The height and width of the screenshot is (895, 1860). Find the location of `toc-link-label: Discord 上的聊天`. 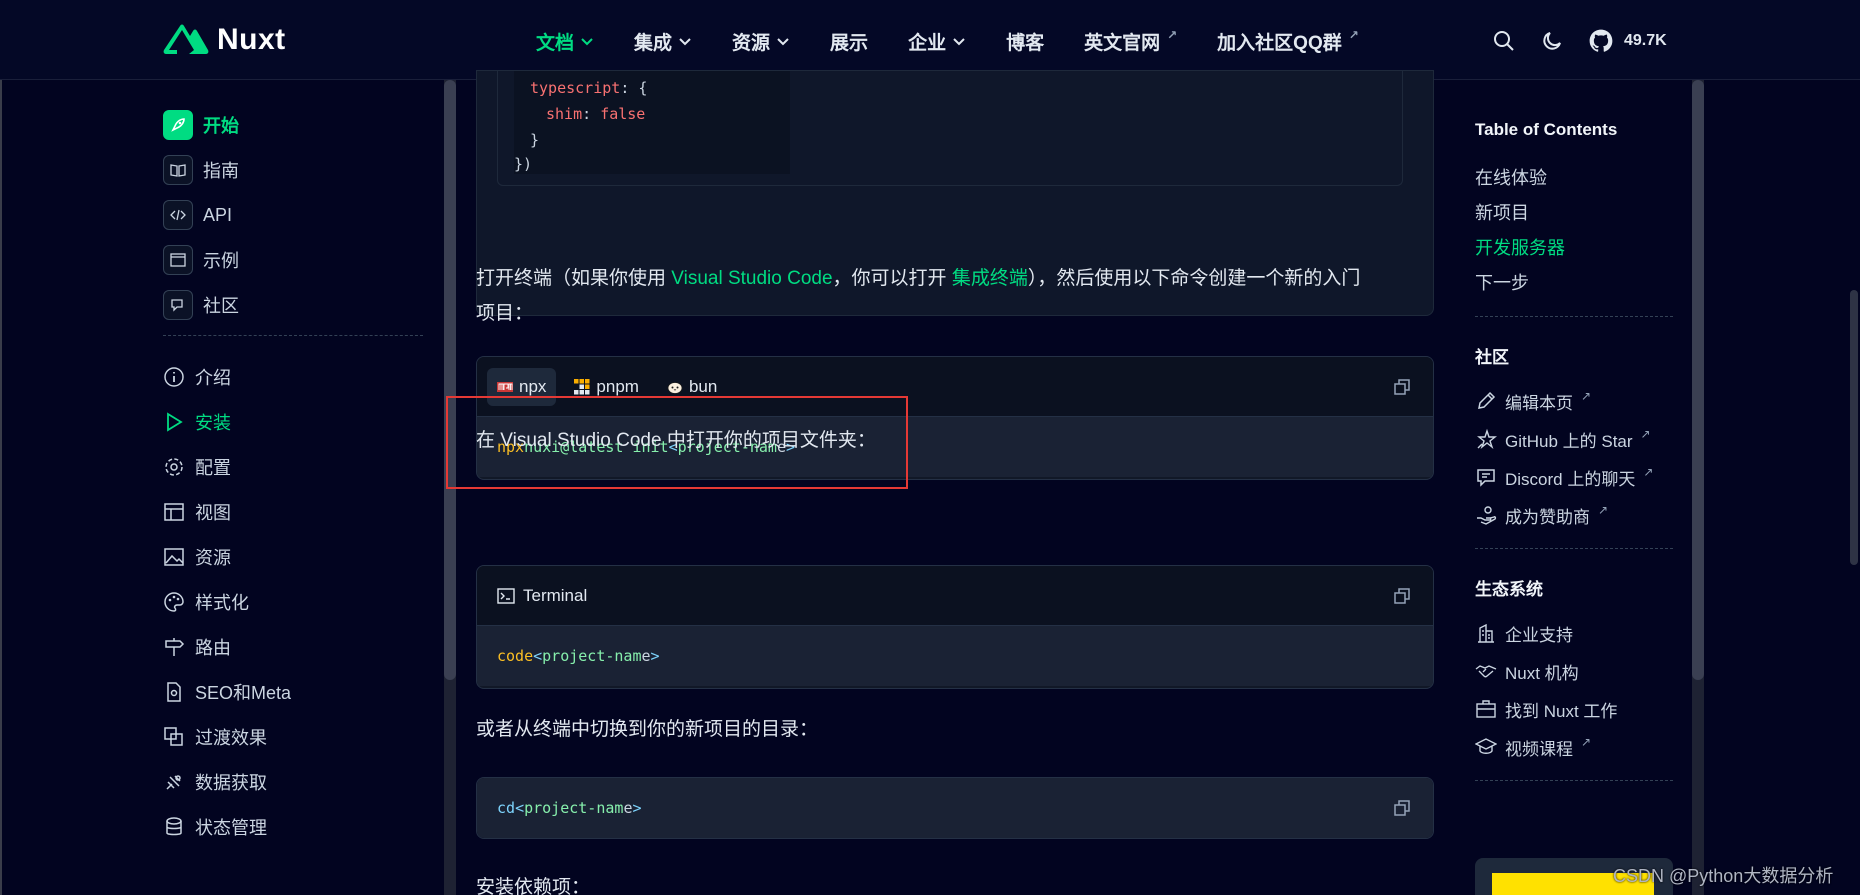

toc-link-label: Discord 上的聊天 is located at coordinates (1570, 479).